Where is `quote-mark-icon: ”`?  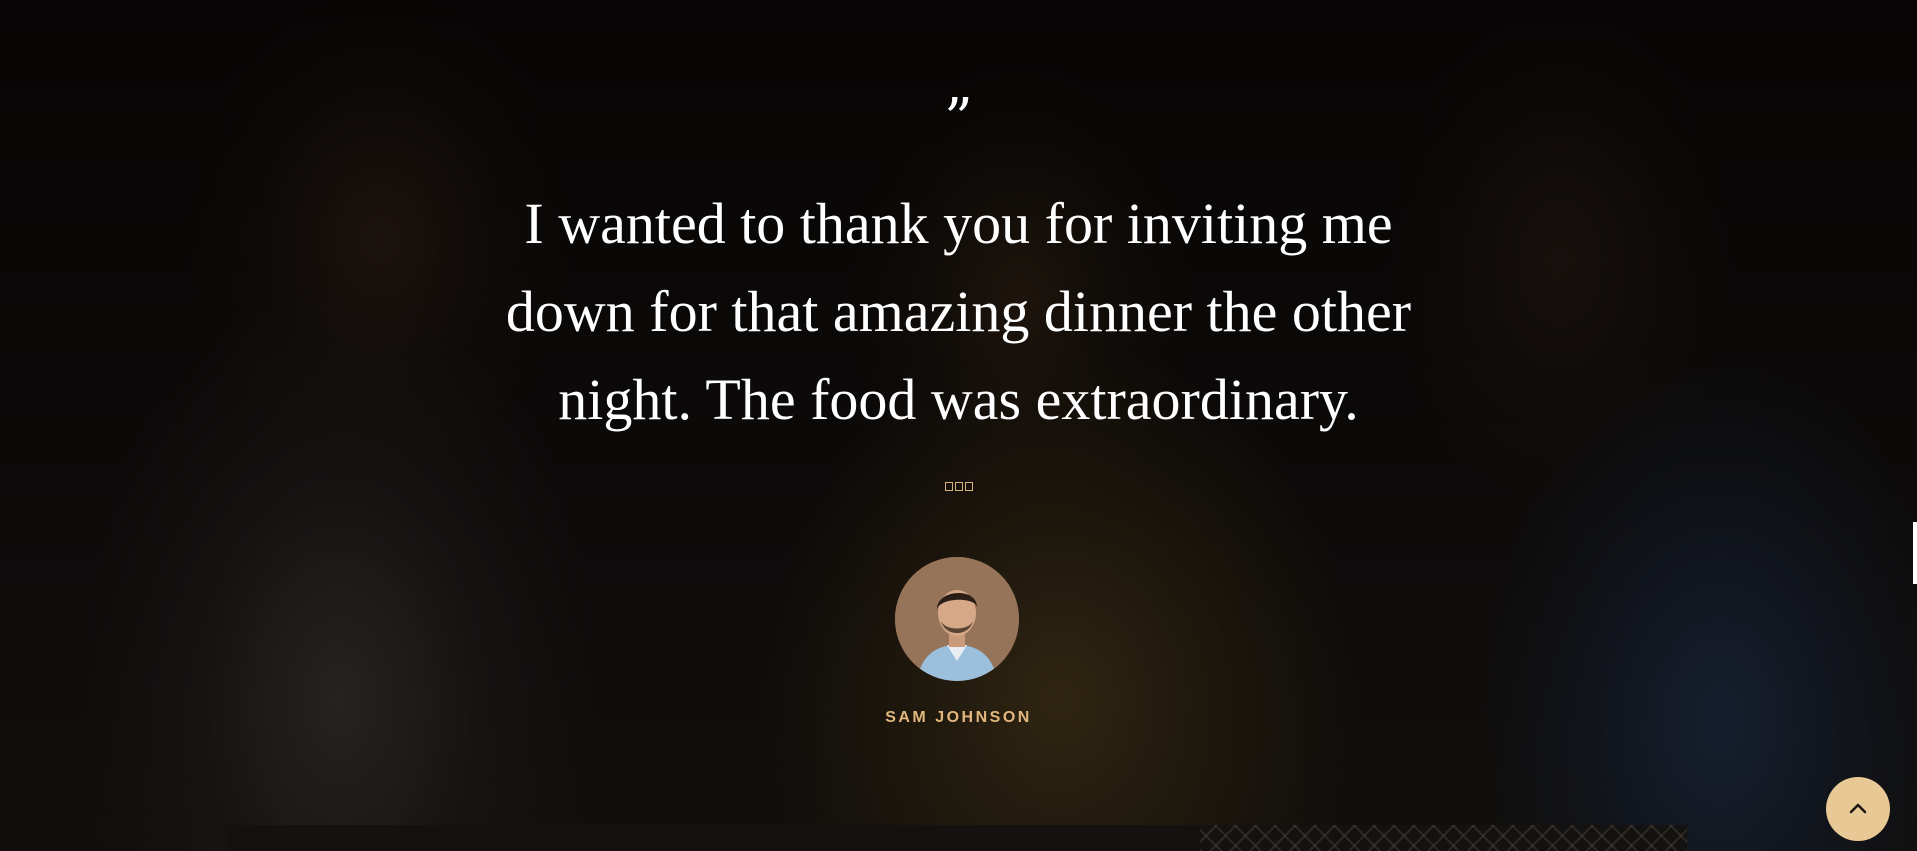
quote-mark-icon: ” is located at coordinates (958, 119).